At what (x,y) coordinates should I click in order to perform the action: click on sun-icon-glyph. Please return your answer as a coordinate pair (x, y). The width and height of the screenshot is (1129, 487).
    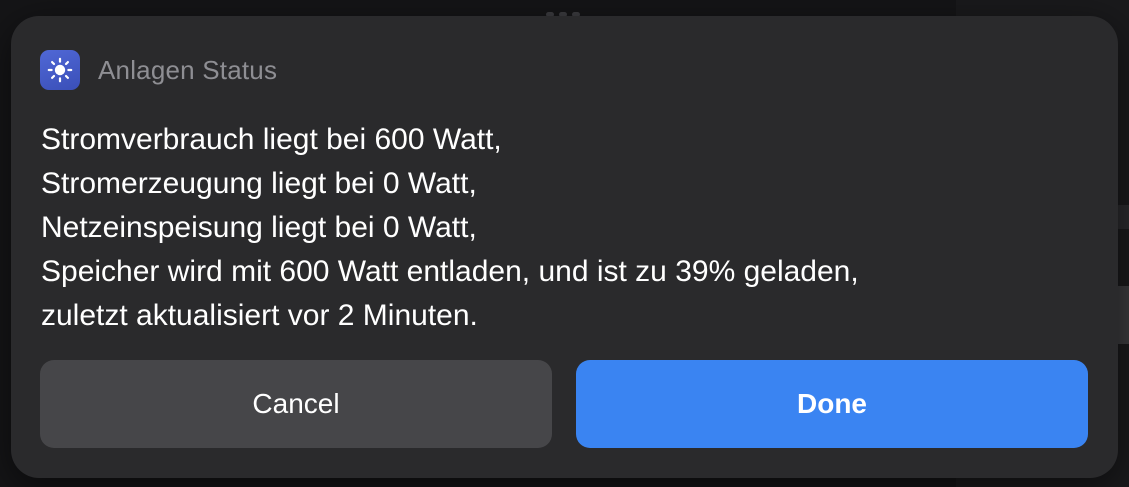
    Looking at the image, I should click on (60, 70).